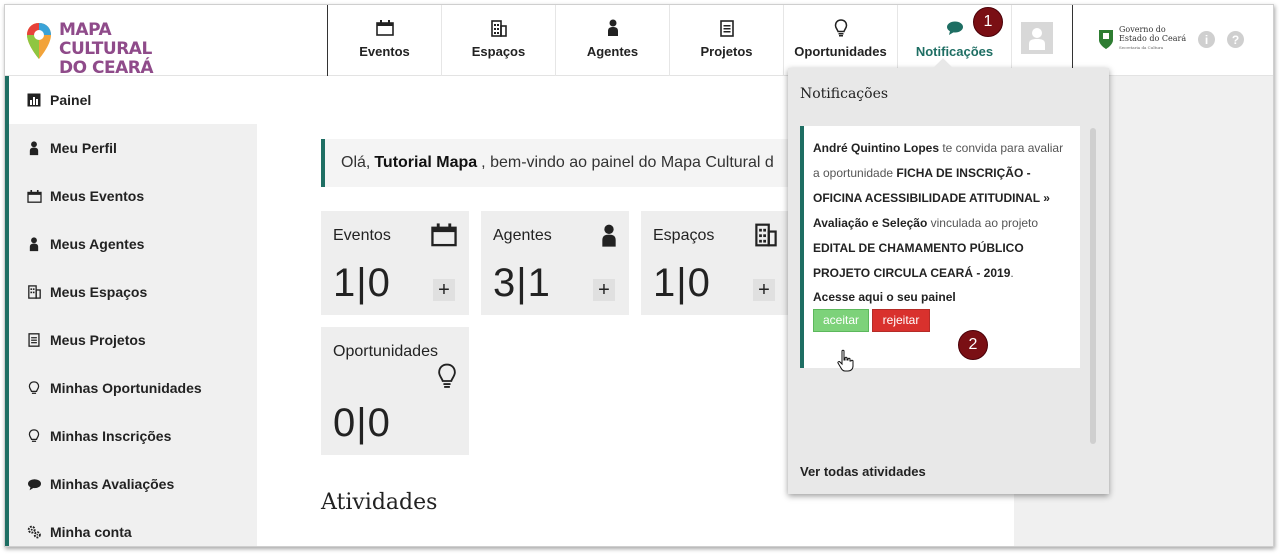 The height and width of the screenshot is (554, 1279). I want to click on chart-icon, so click(34, 100).